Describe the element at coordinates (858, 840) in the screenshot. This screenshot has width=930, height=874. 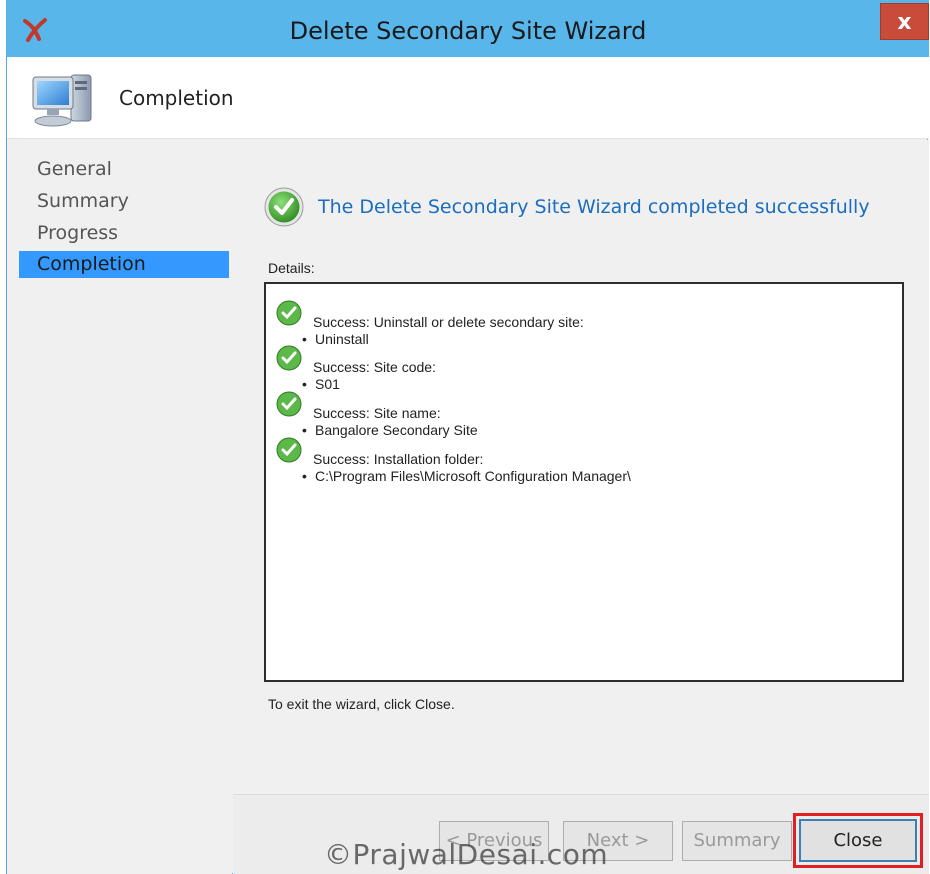
I see `close-button: Close` at that location.